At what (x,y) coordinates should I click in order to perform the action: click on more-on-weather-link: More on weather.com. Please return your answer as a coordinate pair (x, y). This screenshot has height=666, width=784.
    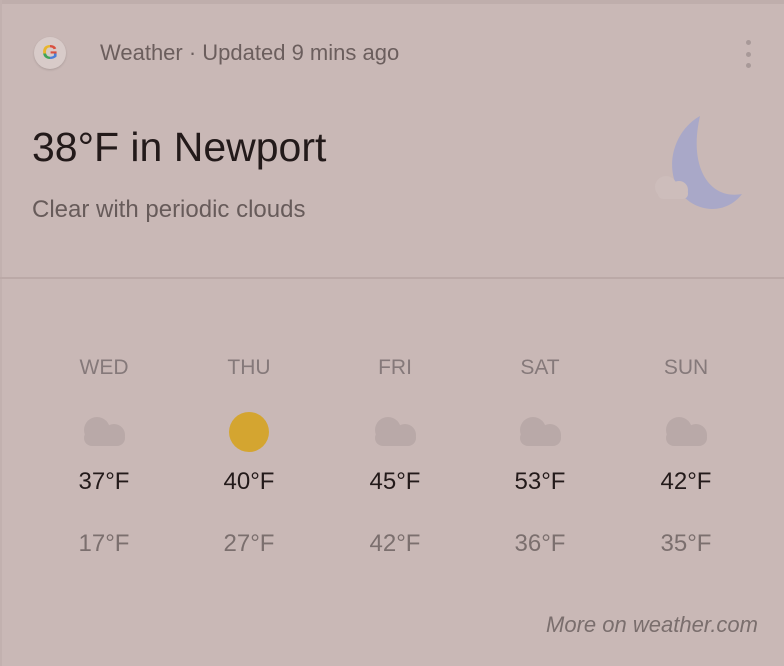
    Looking at the image, I should click on (652, 625).